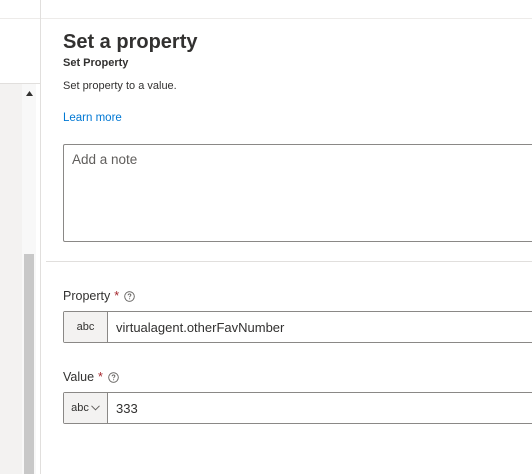  I want to click on canvas-area, so click(11, 279).